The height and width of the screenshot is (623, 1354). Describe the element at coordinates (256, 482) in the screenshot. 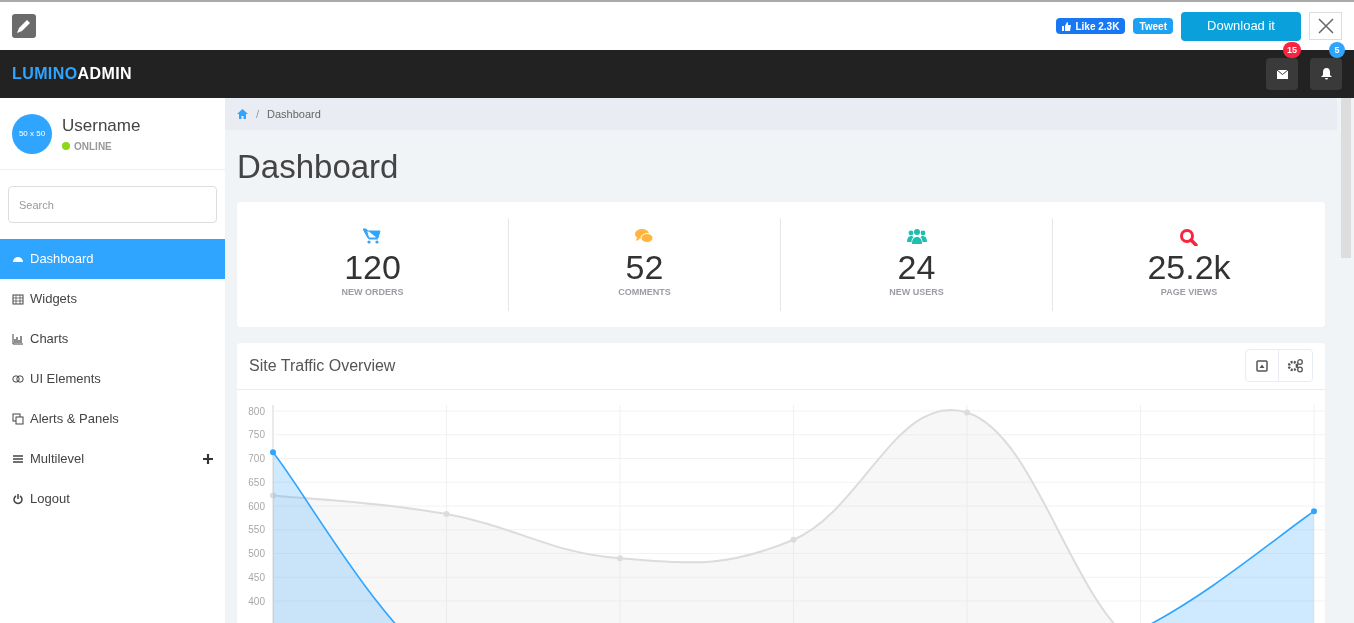

I see `y-axis-label: 650` at that location.